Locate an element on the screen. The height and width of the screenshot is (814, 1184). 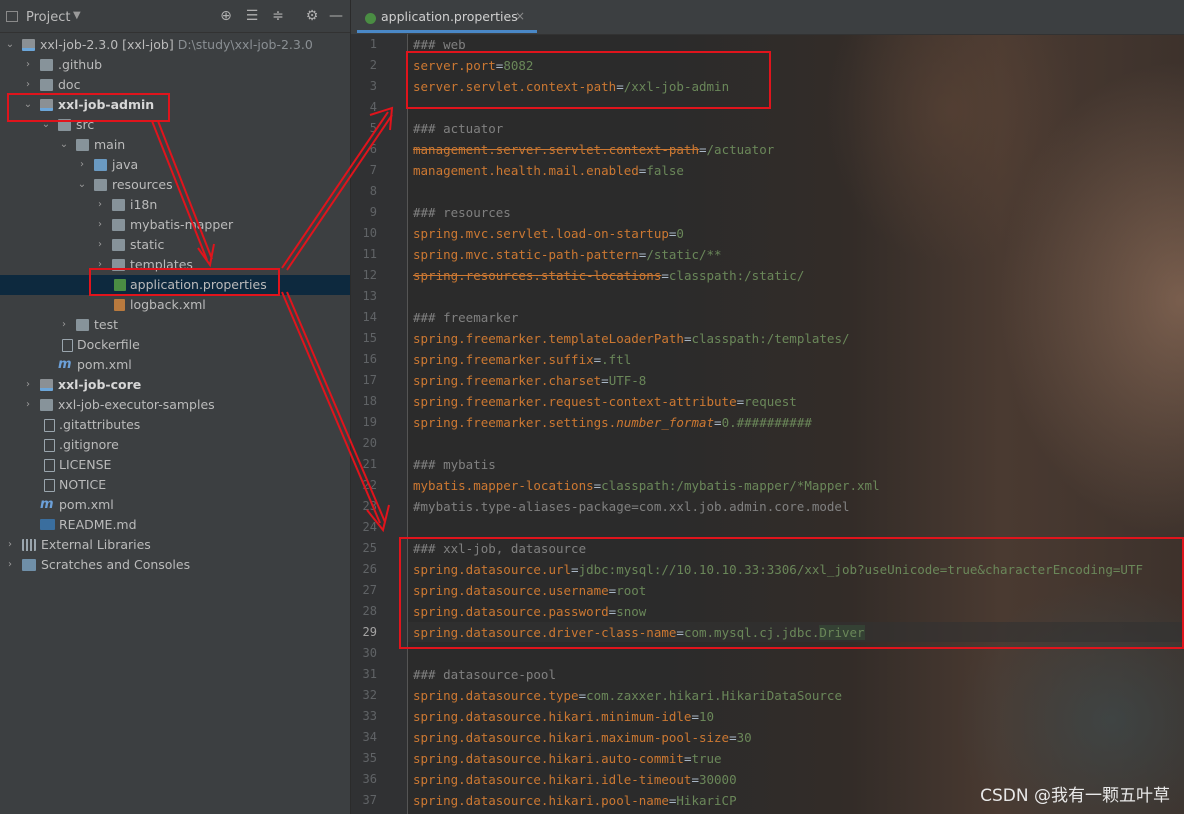
watermark: CSDN @我有一颗五叶草 is located at coordinates (1075, 796).